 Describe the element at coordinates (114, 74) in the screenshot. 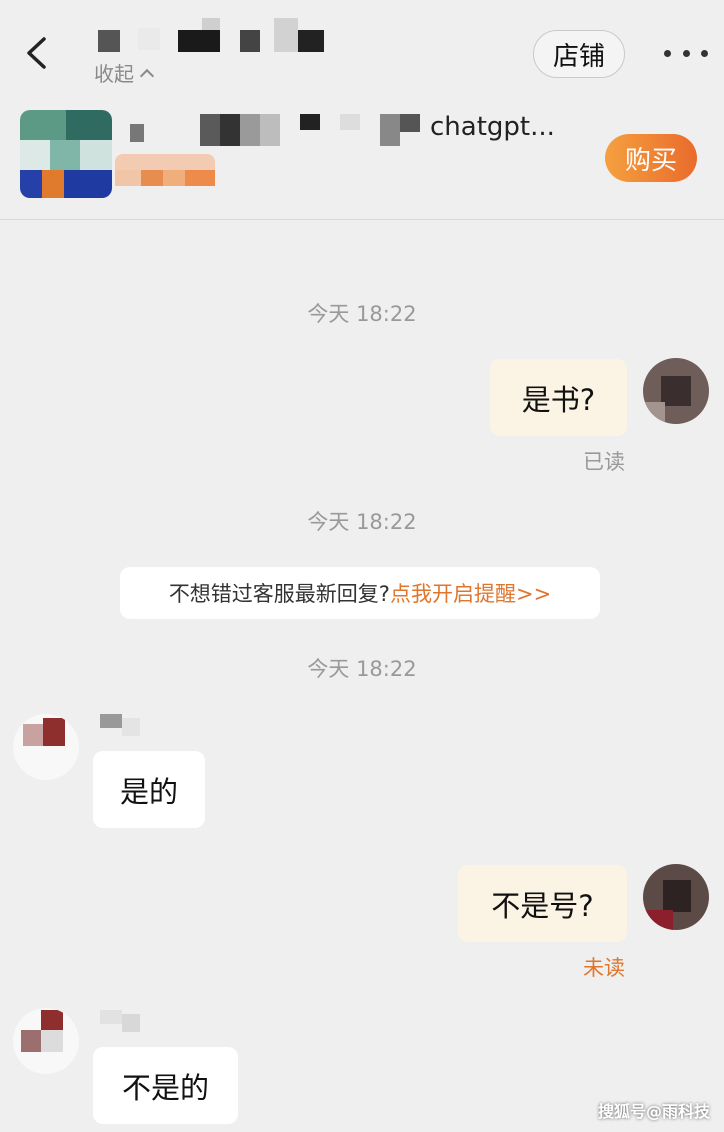

I see `collapse-label: 收起` at that location.